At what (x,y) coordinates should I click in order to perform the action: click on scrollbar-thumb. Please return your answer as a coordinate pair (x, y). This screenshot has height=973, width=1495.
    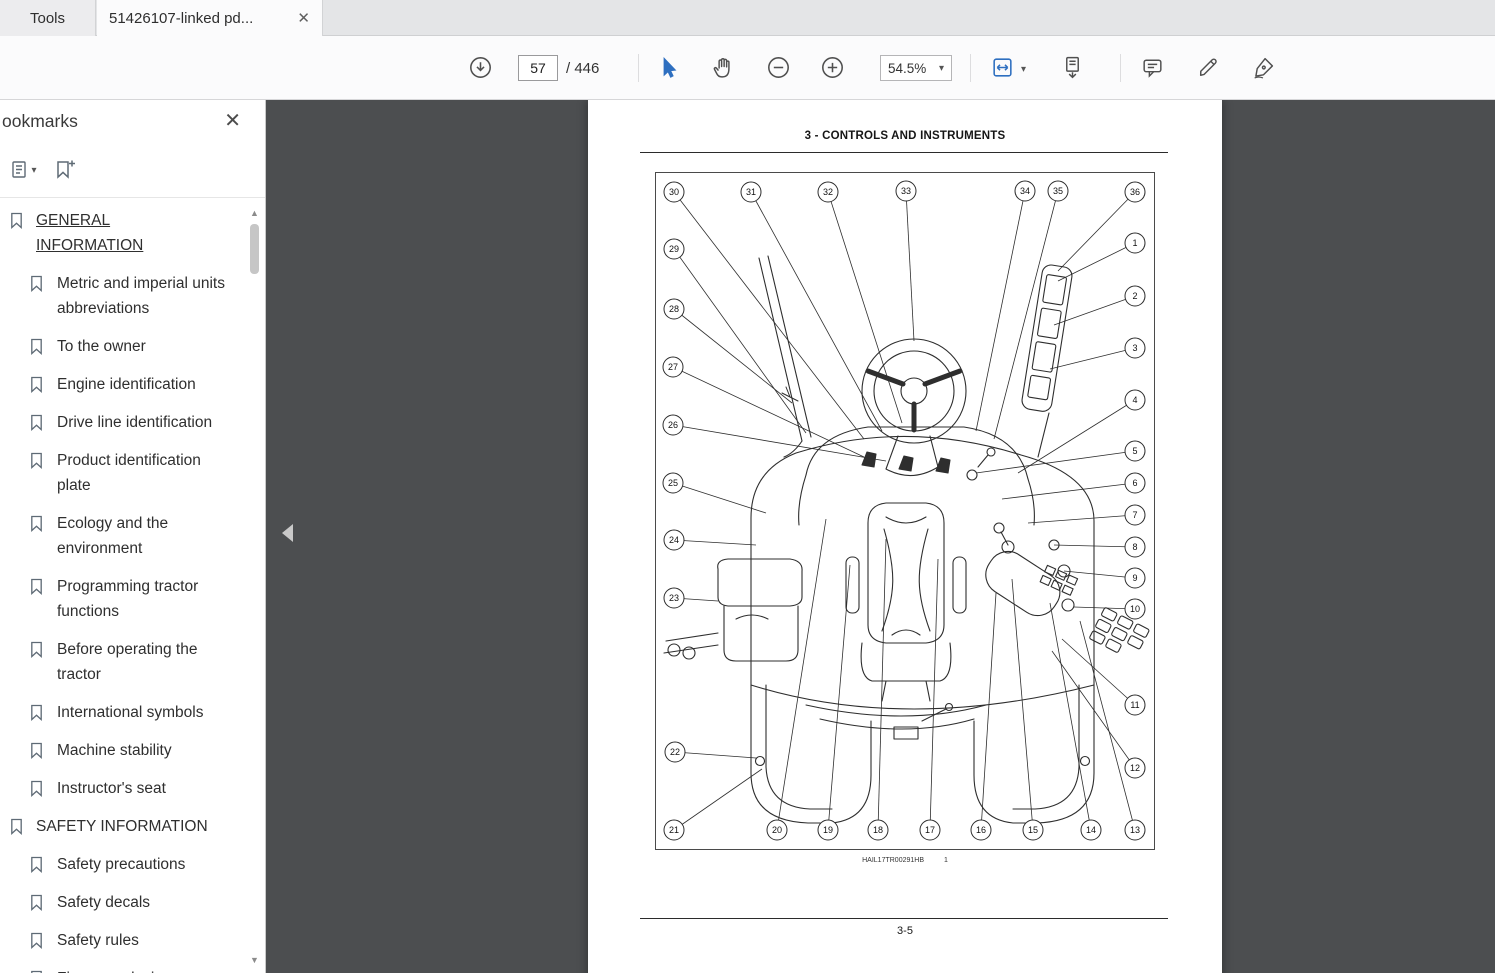
    Looking at the image, I should click on (254, 249).